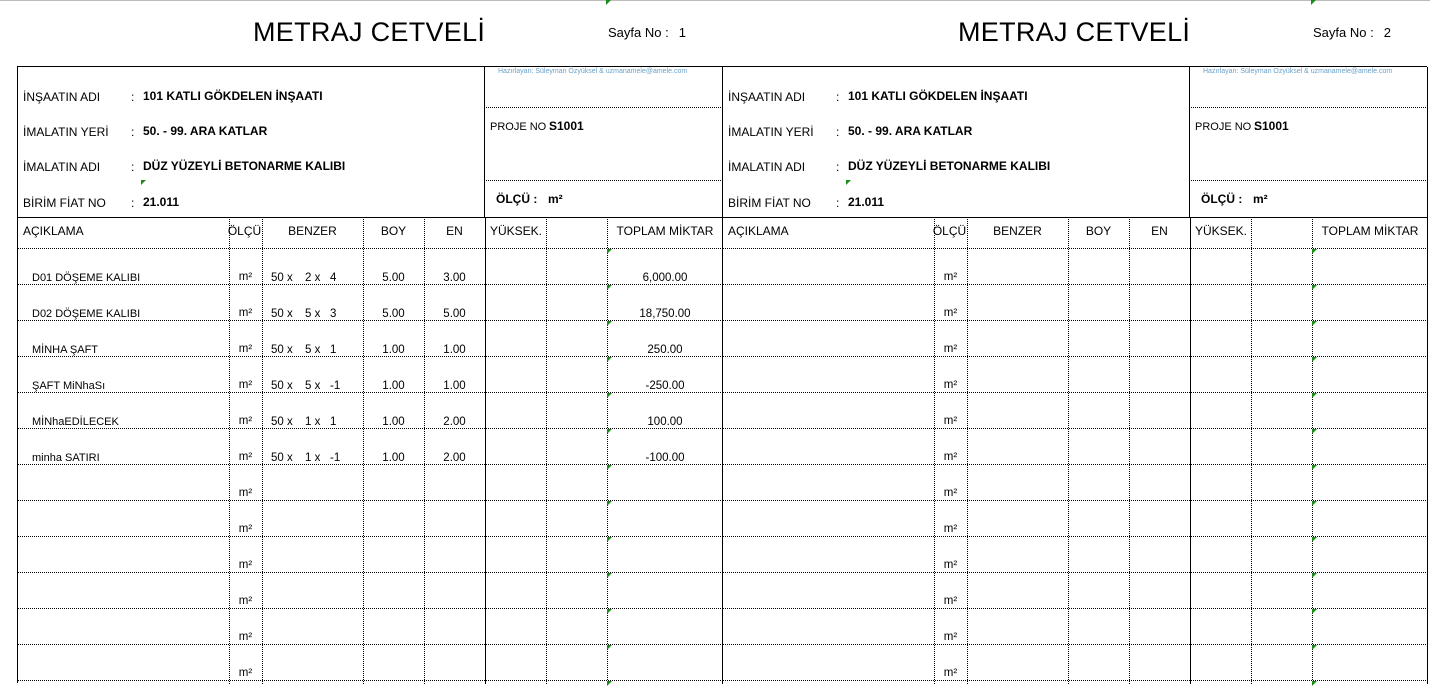  Describe the element at coordinates (838, 132) in the screenshot. I see `location-colon: :` at that location.